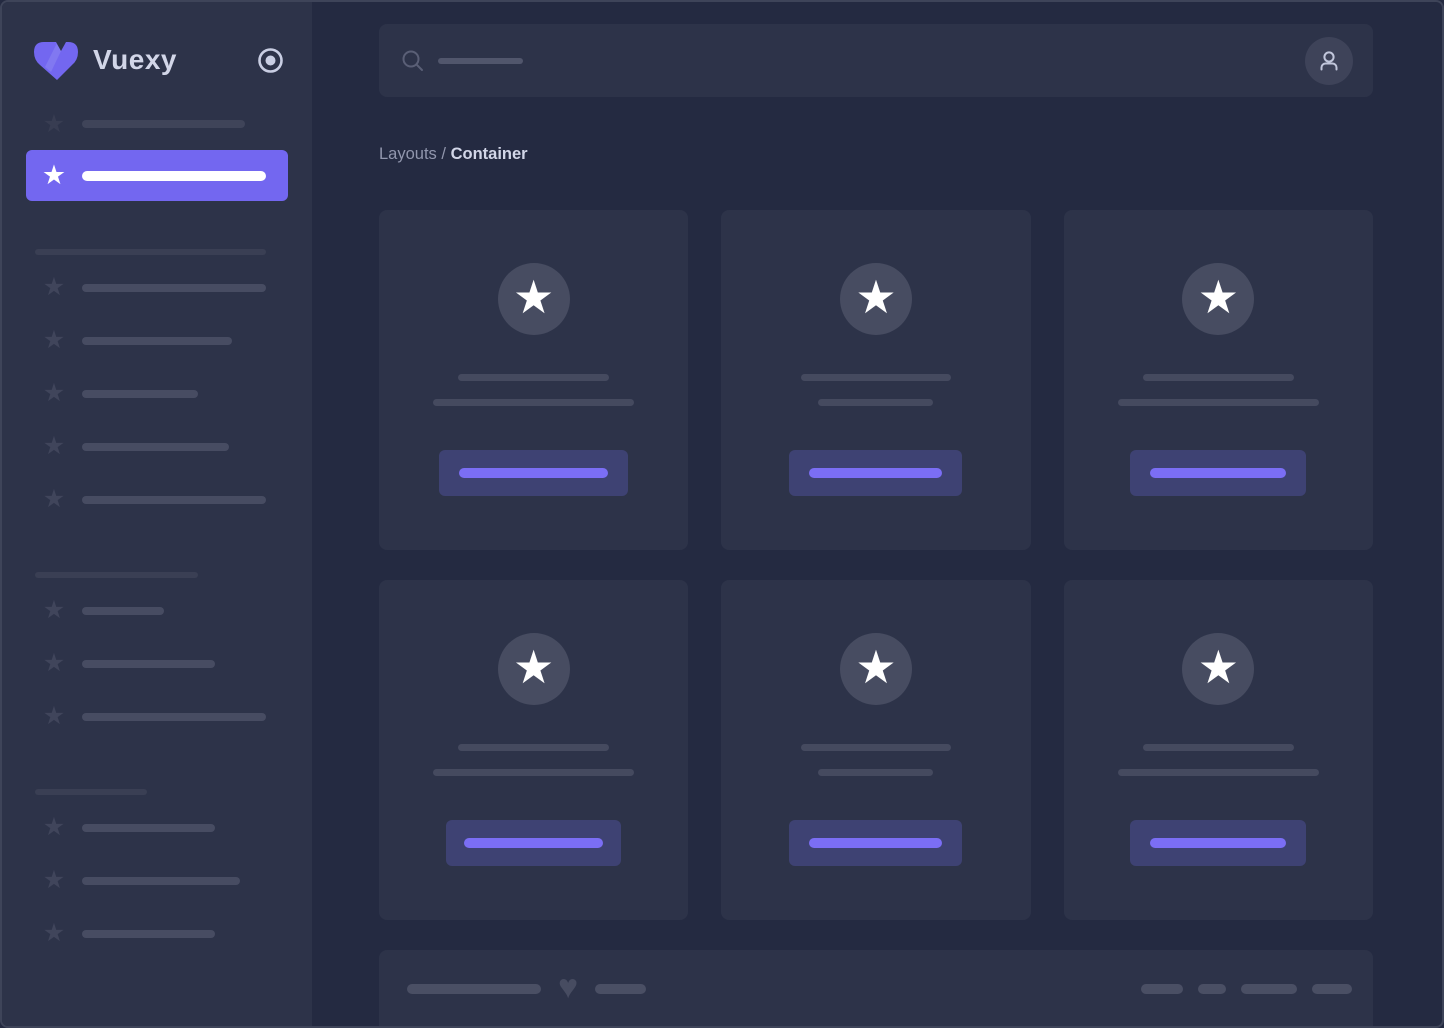 This screenshot has height=1028, width=1444. I want to click on menu-section-items: ★ ★ ★ ★ ★, so click(157, 393).